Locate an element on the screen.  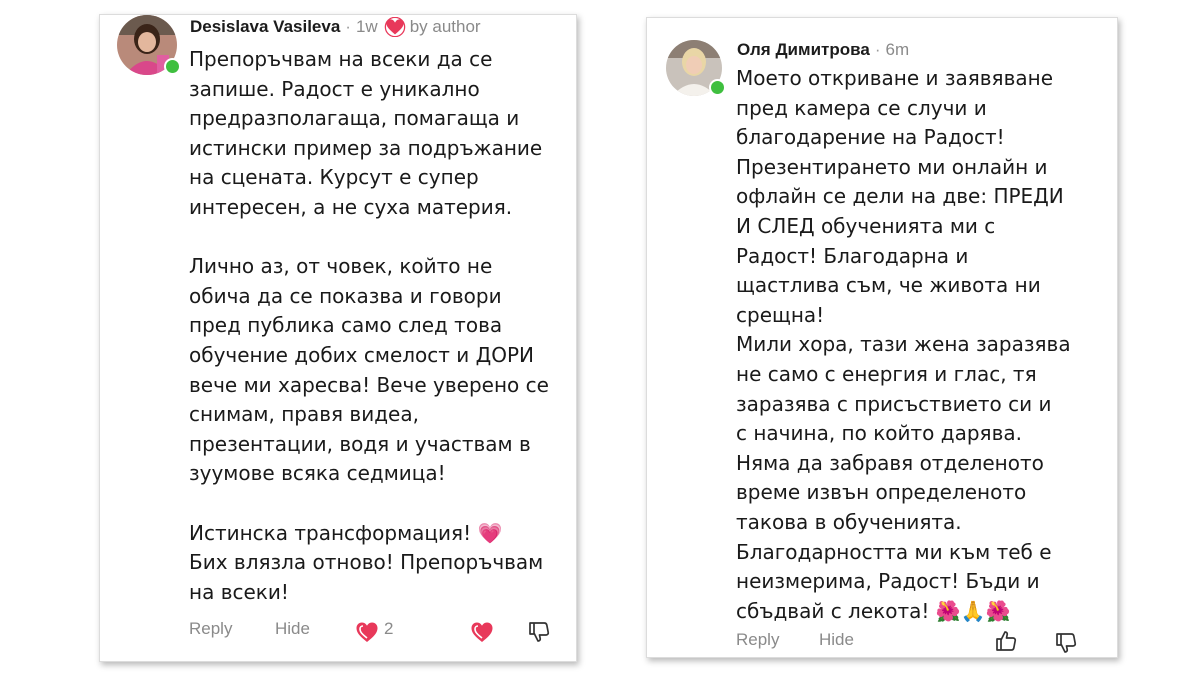
comment-actions: Reply Hide is located at coordinates (882, 643).